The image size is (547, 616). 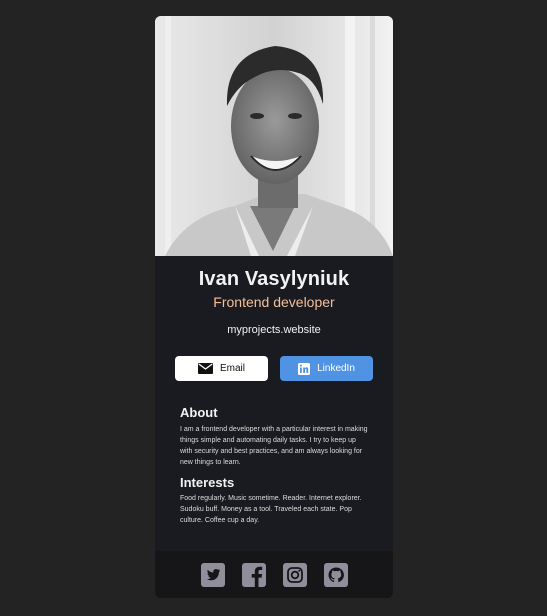 What do you see at coordinates (304, 368) in the screenshot?
I see `linkedin-icon` at bounding box center [304, 368].